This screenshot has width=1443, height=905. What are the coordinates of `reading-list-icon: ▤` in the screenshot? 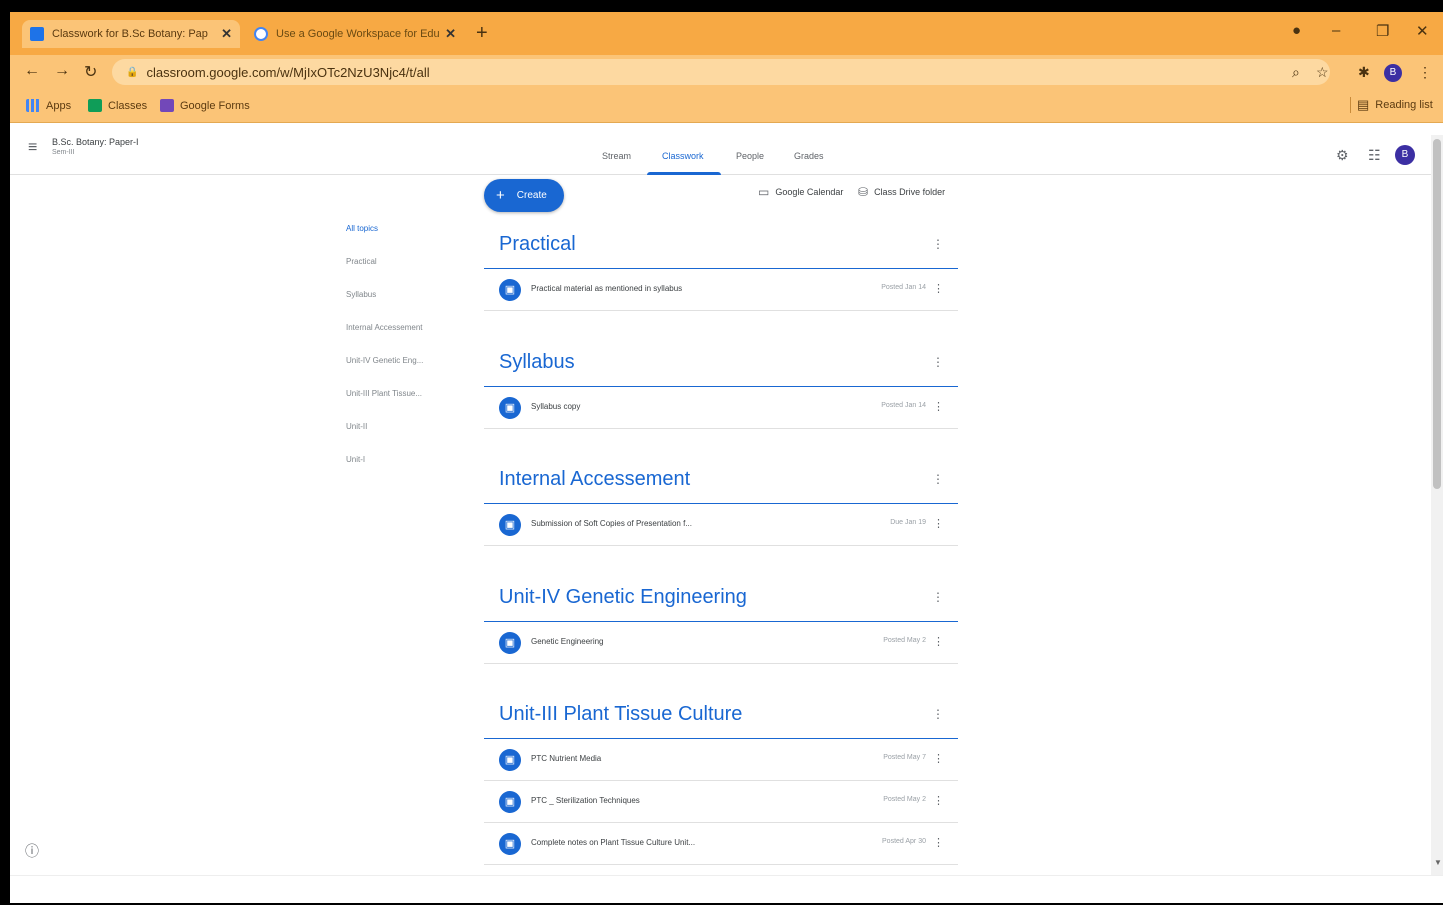 It's located at (1363, 104).